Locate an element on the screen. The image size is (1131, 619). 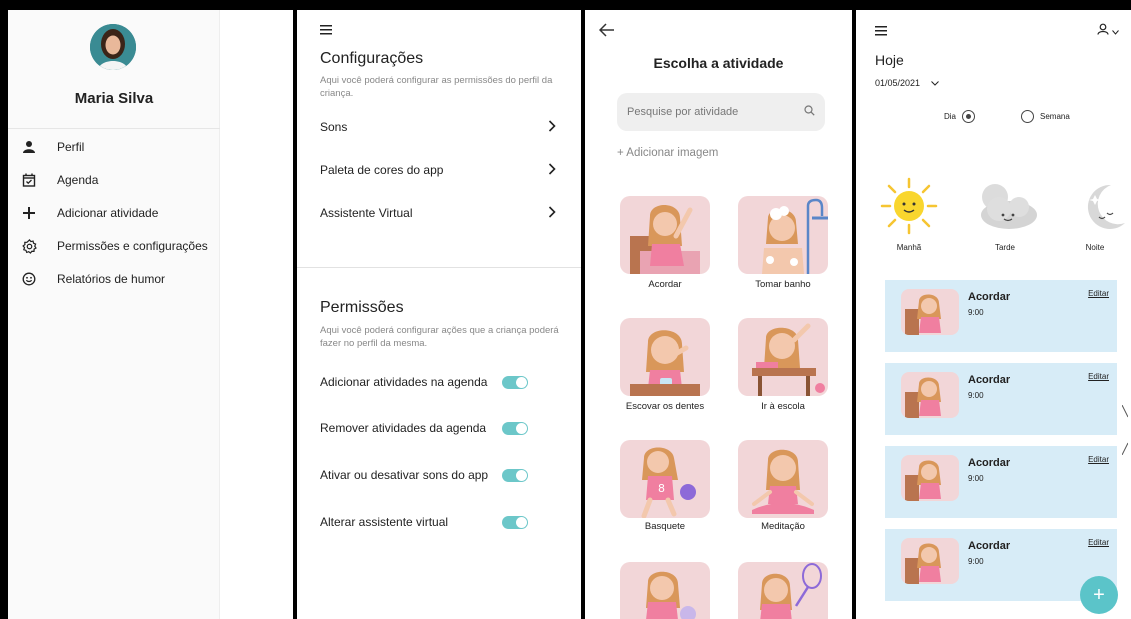
config-title: Configurações is located at coordinates (372, 58).